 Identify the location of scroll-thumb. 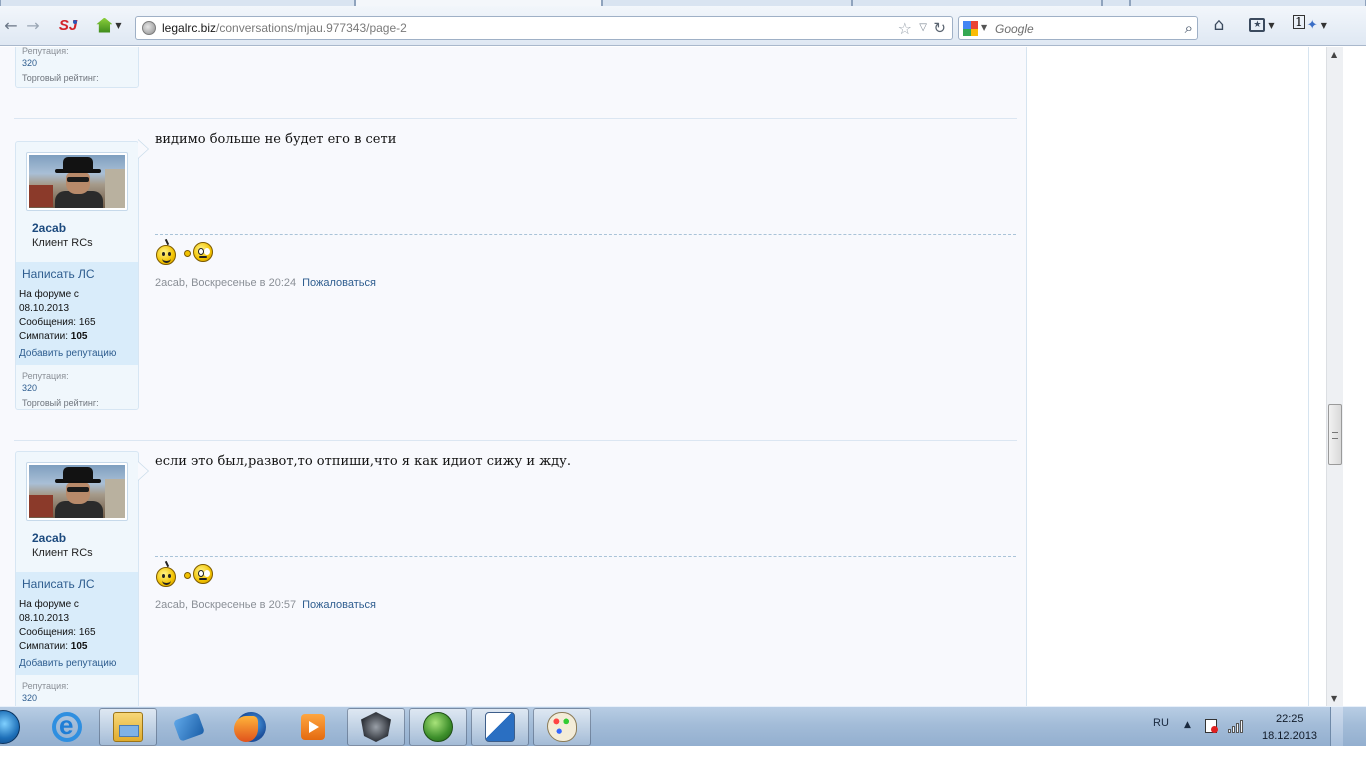
(1335, 434).